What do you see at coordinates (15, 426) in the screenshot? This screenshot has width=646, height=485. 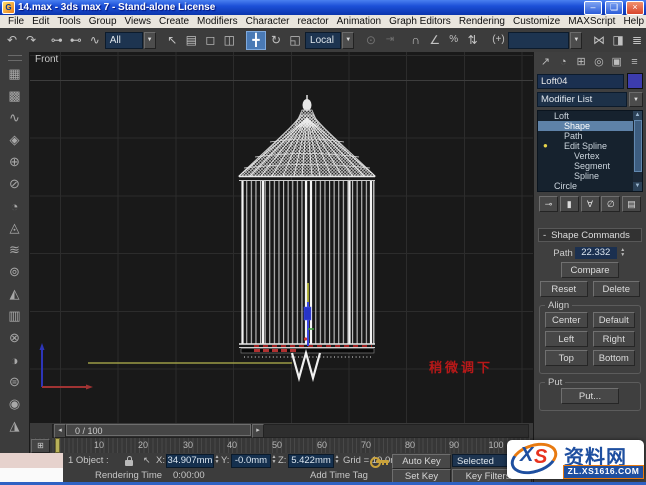 I see `left-tool-icon-17: ◮` at bounding box center [15, 426].